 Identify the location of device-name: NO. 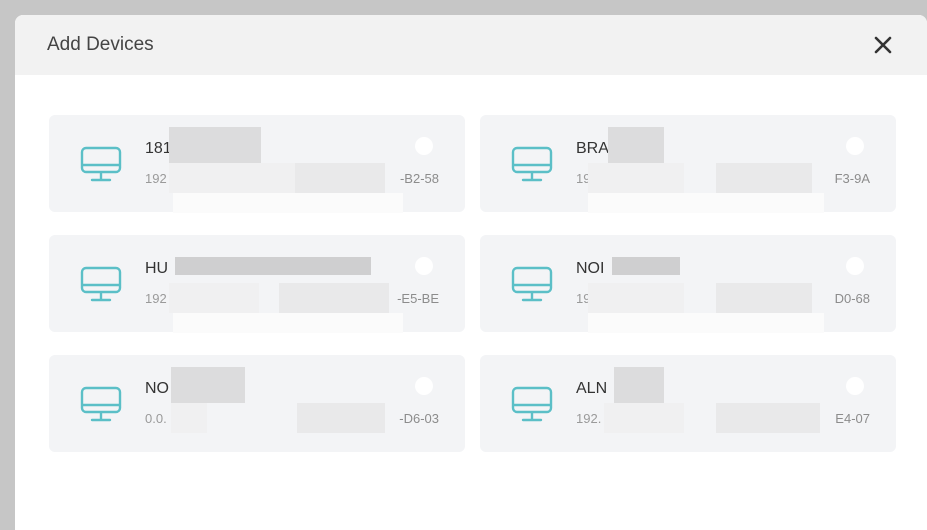
(157, 388).